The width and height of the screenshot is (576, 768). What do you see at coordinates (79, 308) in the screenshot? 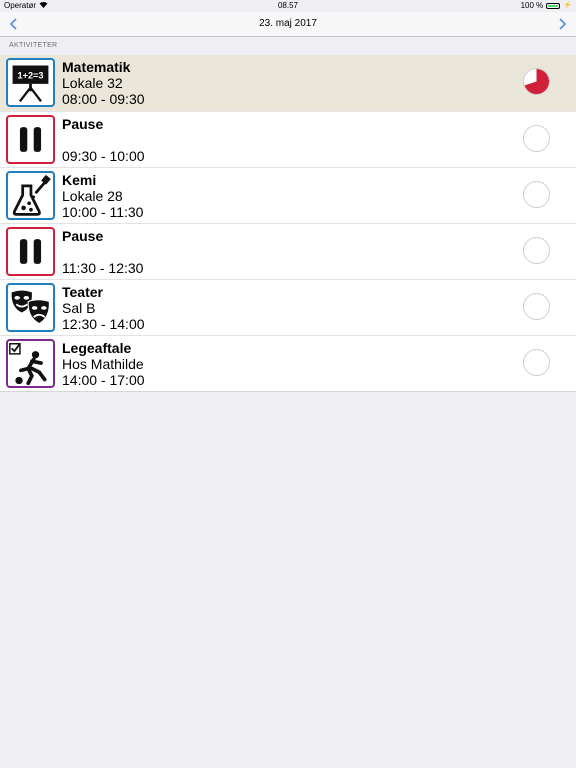
I see `activity-place: Sal B` at bounding box center [79, 308].